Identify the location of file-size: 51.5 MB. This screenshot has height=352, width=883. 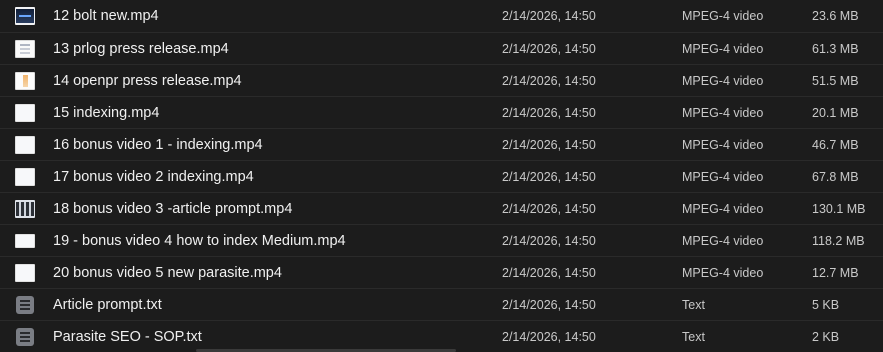
(835, 81).